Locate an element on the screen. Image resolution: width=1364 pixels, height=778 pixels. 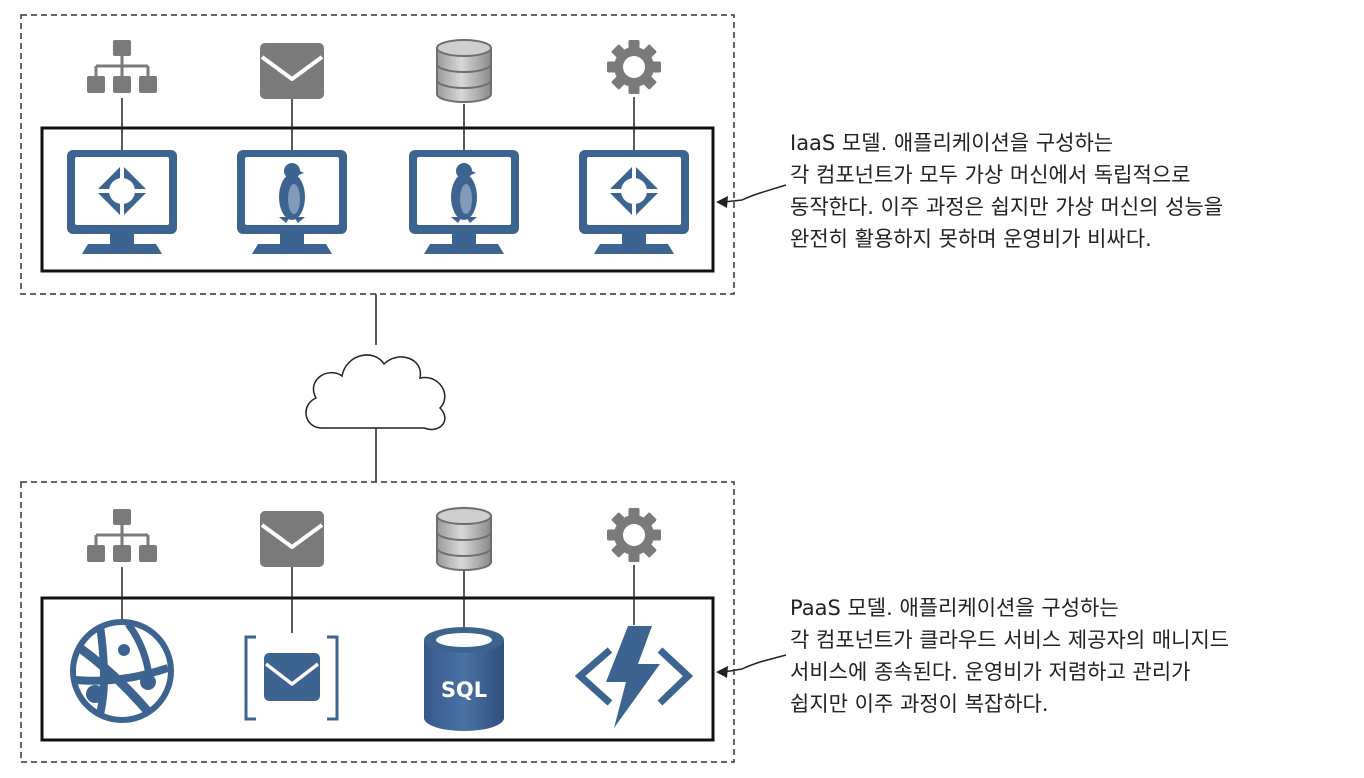
paas-caption-line: 서비스에 종속된다. 운영비가 저렴하고 관리가 is located at coordinates (990, 672).